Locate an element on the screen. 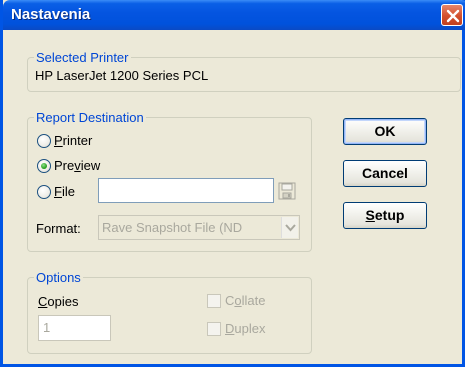 The image size is (465, 367). format-dropdown-button is located at coordinates (289, 227).